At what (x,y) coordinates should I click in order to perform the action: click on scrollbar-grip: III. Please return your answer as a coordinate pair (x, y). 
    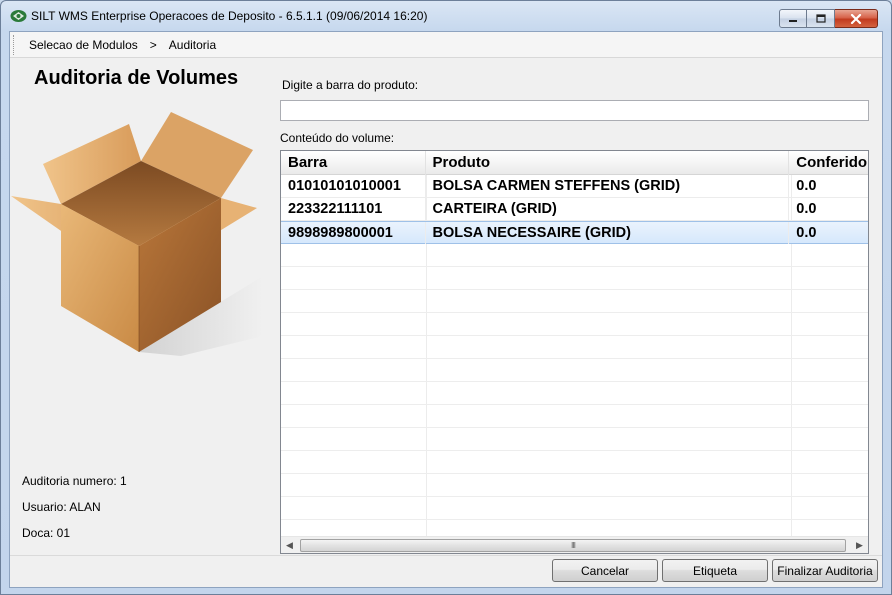
    Looking at the image, I should click on (573, 545).